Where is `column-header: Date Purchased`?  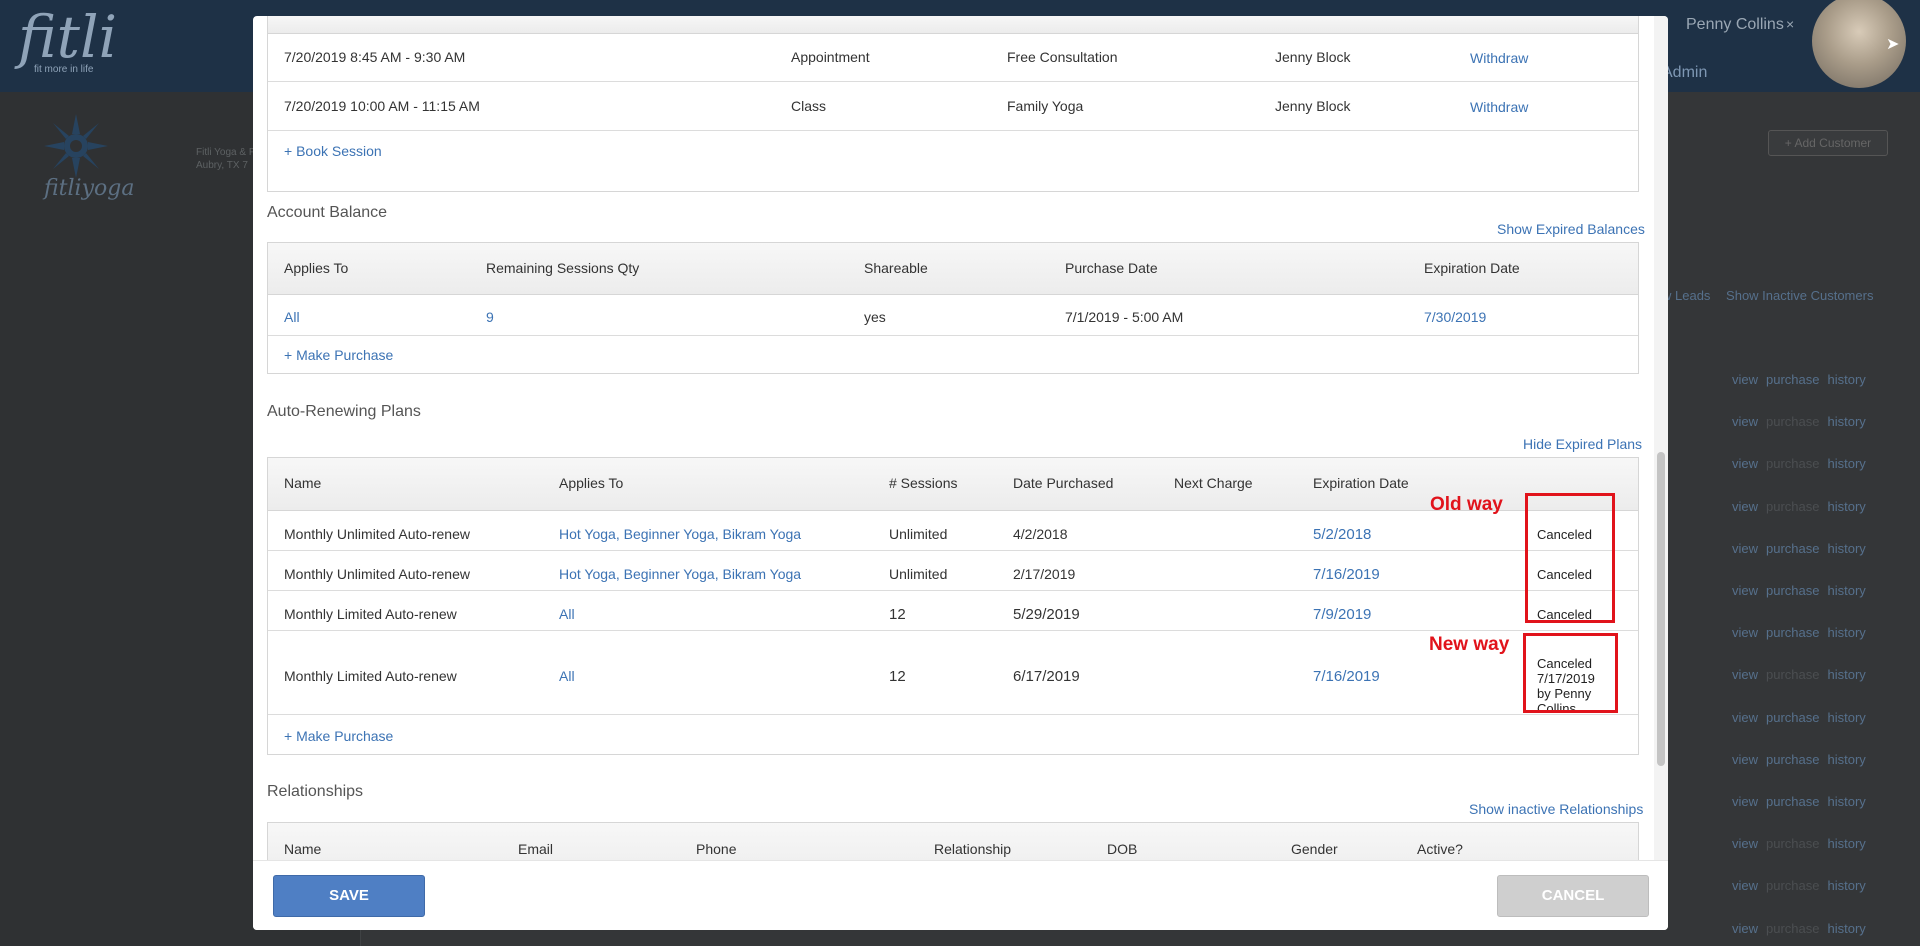
column-header: Date Purchased is located at coordinates (1063, 483).